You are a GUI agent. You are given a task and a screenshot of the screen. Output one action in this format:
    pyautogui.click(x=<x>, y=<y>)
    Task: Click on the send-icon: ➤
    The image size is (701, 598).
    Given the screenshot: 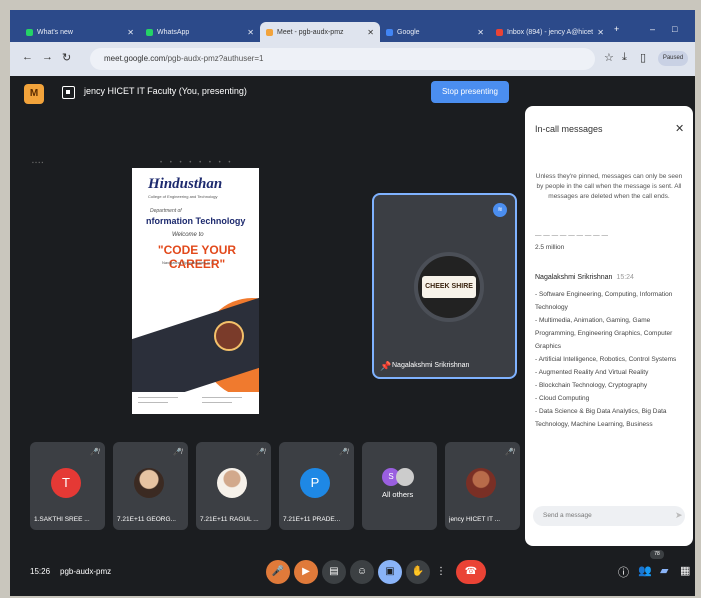 What is the action you would take?
    pyautogui.click(x=679, y=515)
    